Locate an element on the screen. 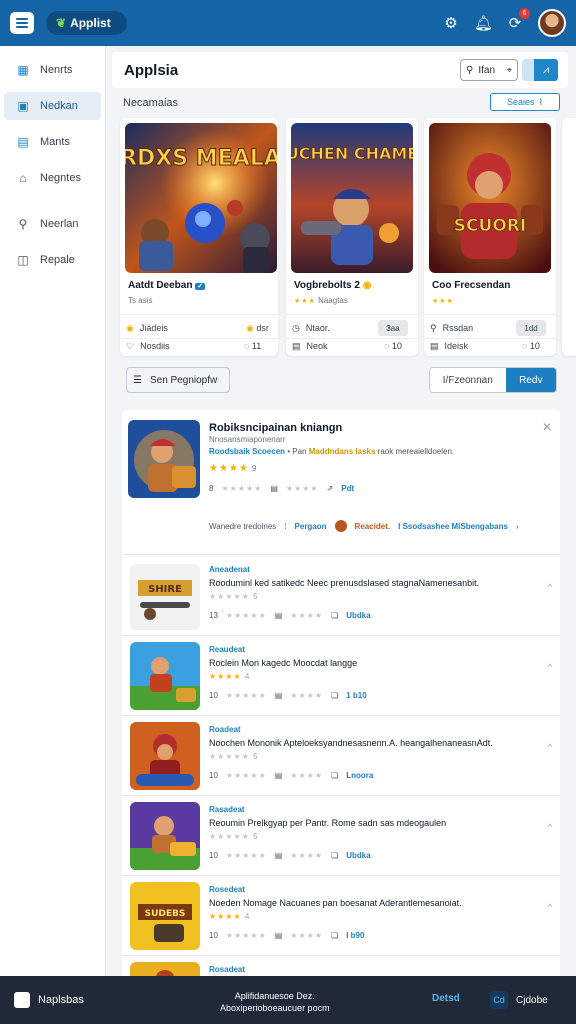 The width and height of the screenshot is (576, 1024). sidebar-item-nenrts: ▦ Nenrts is located at coordinates (52, 70).